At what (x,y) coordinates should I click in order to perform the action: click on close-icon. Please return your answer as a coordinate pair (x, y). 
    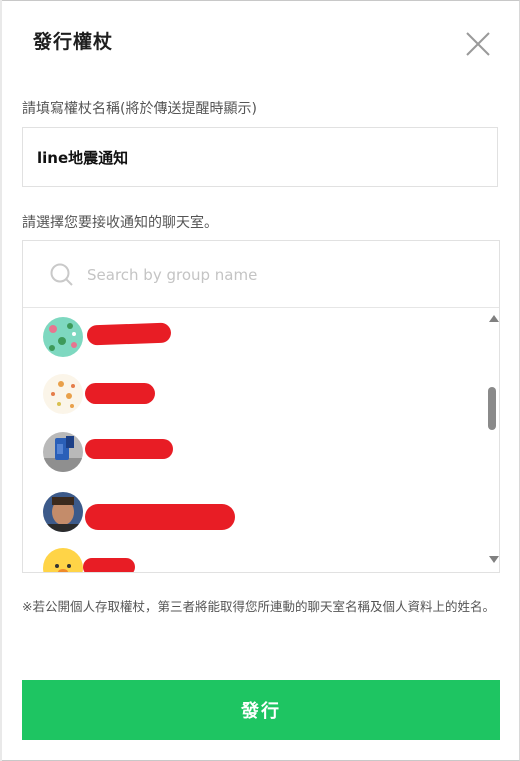
    Looking at the image, I should click on (478, 44).